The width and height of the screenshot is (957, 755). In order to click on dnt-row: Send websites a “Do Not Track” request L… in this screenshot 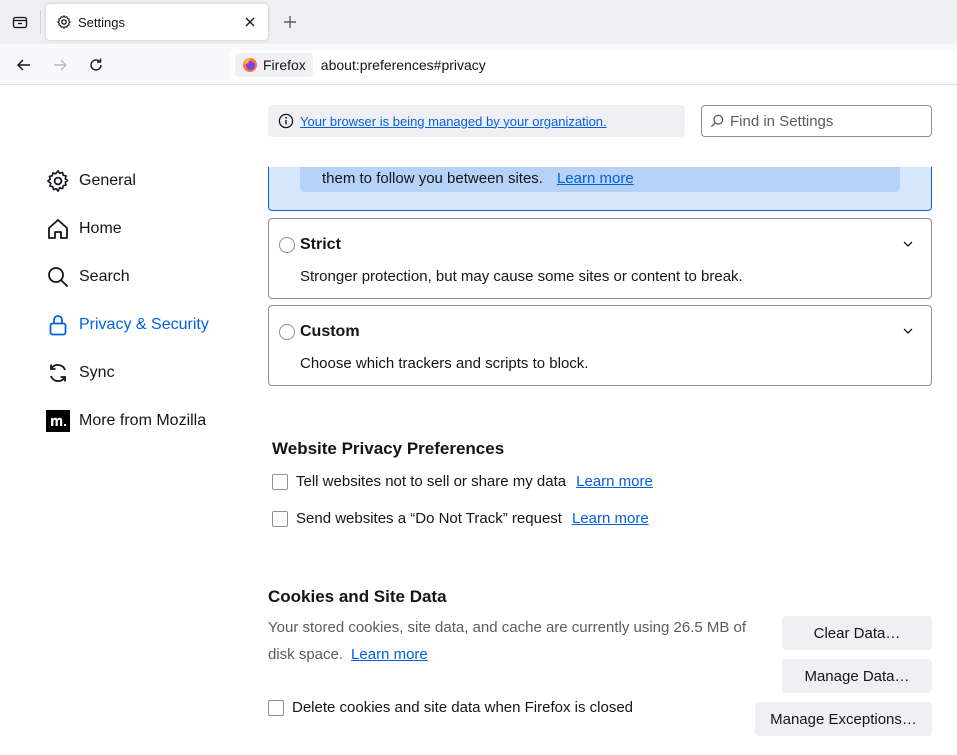, I will do `click(460, 518)`.